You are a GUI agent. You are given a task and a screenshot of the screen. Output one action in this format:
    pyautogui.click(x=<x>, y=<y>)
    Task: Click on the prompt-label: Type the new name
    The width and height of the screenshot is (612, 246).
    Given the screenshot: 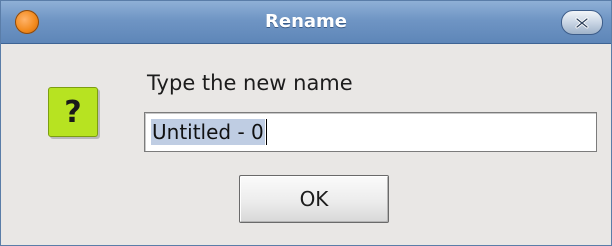 What is the action you would take?
    pyautogui.click(x=250, y=83)
    